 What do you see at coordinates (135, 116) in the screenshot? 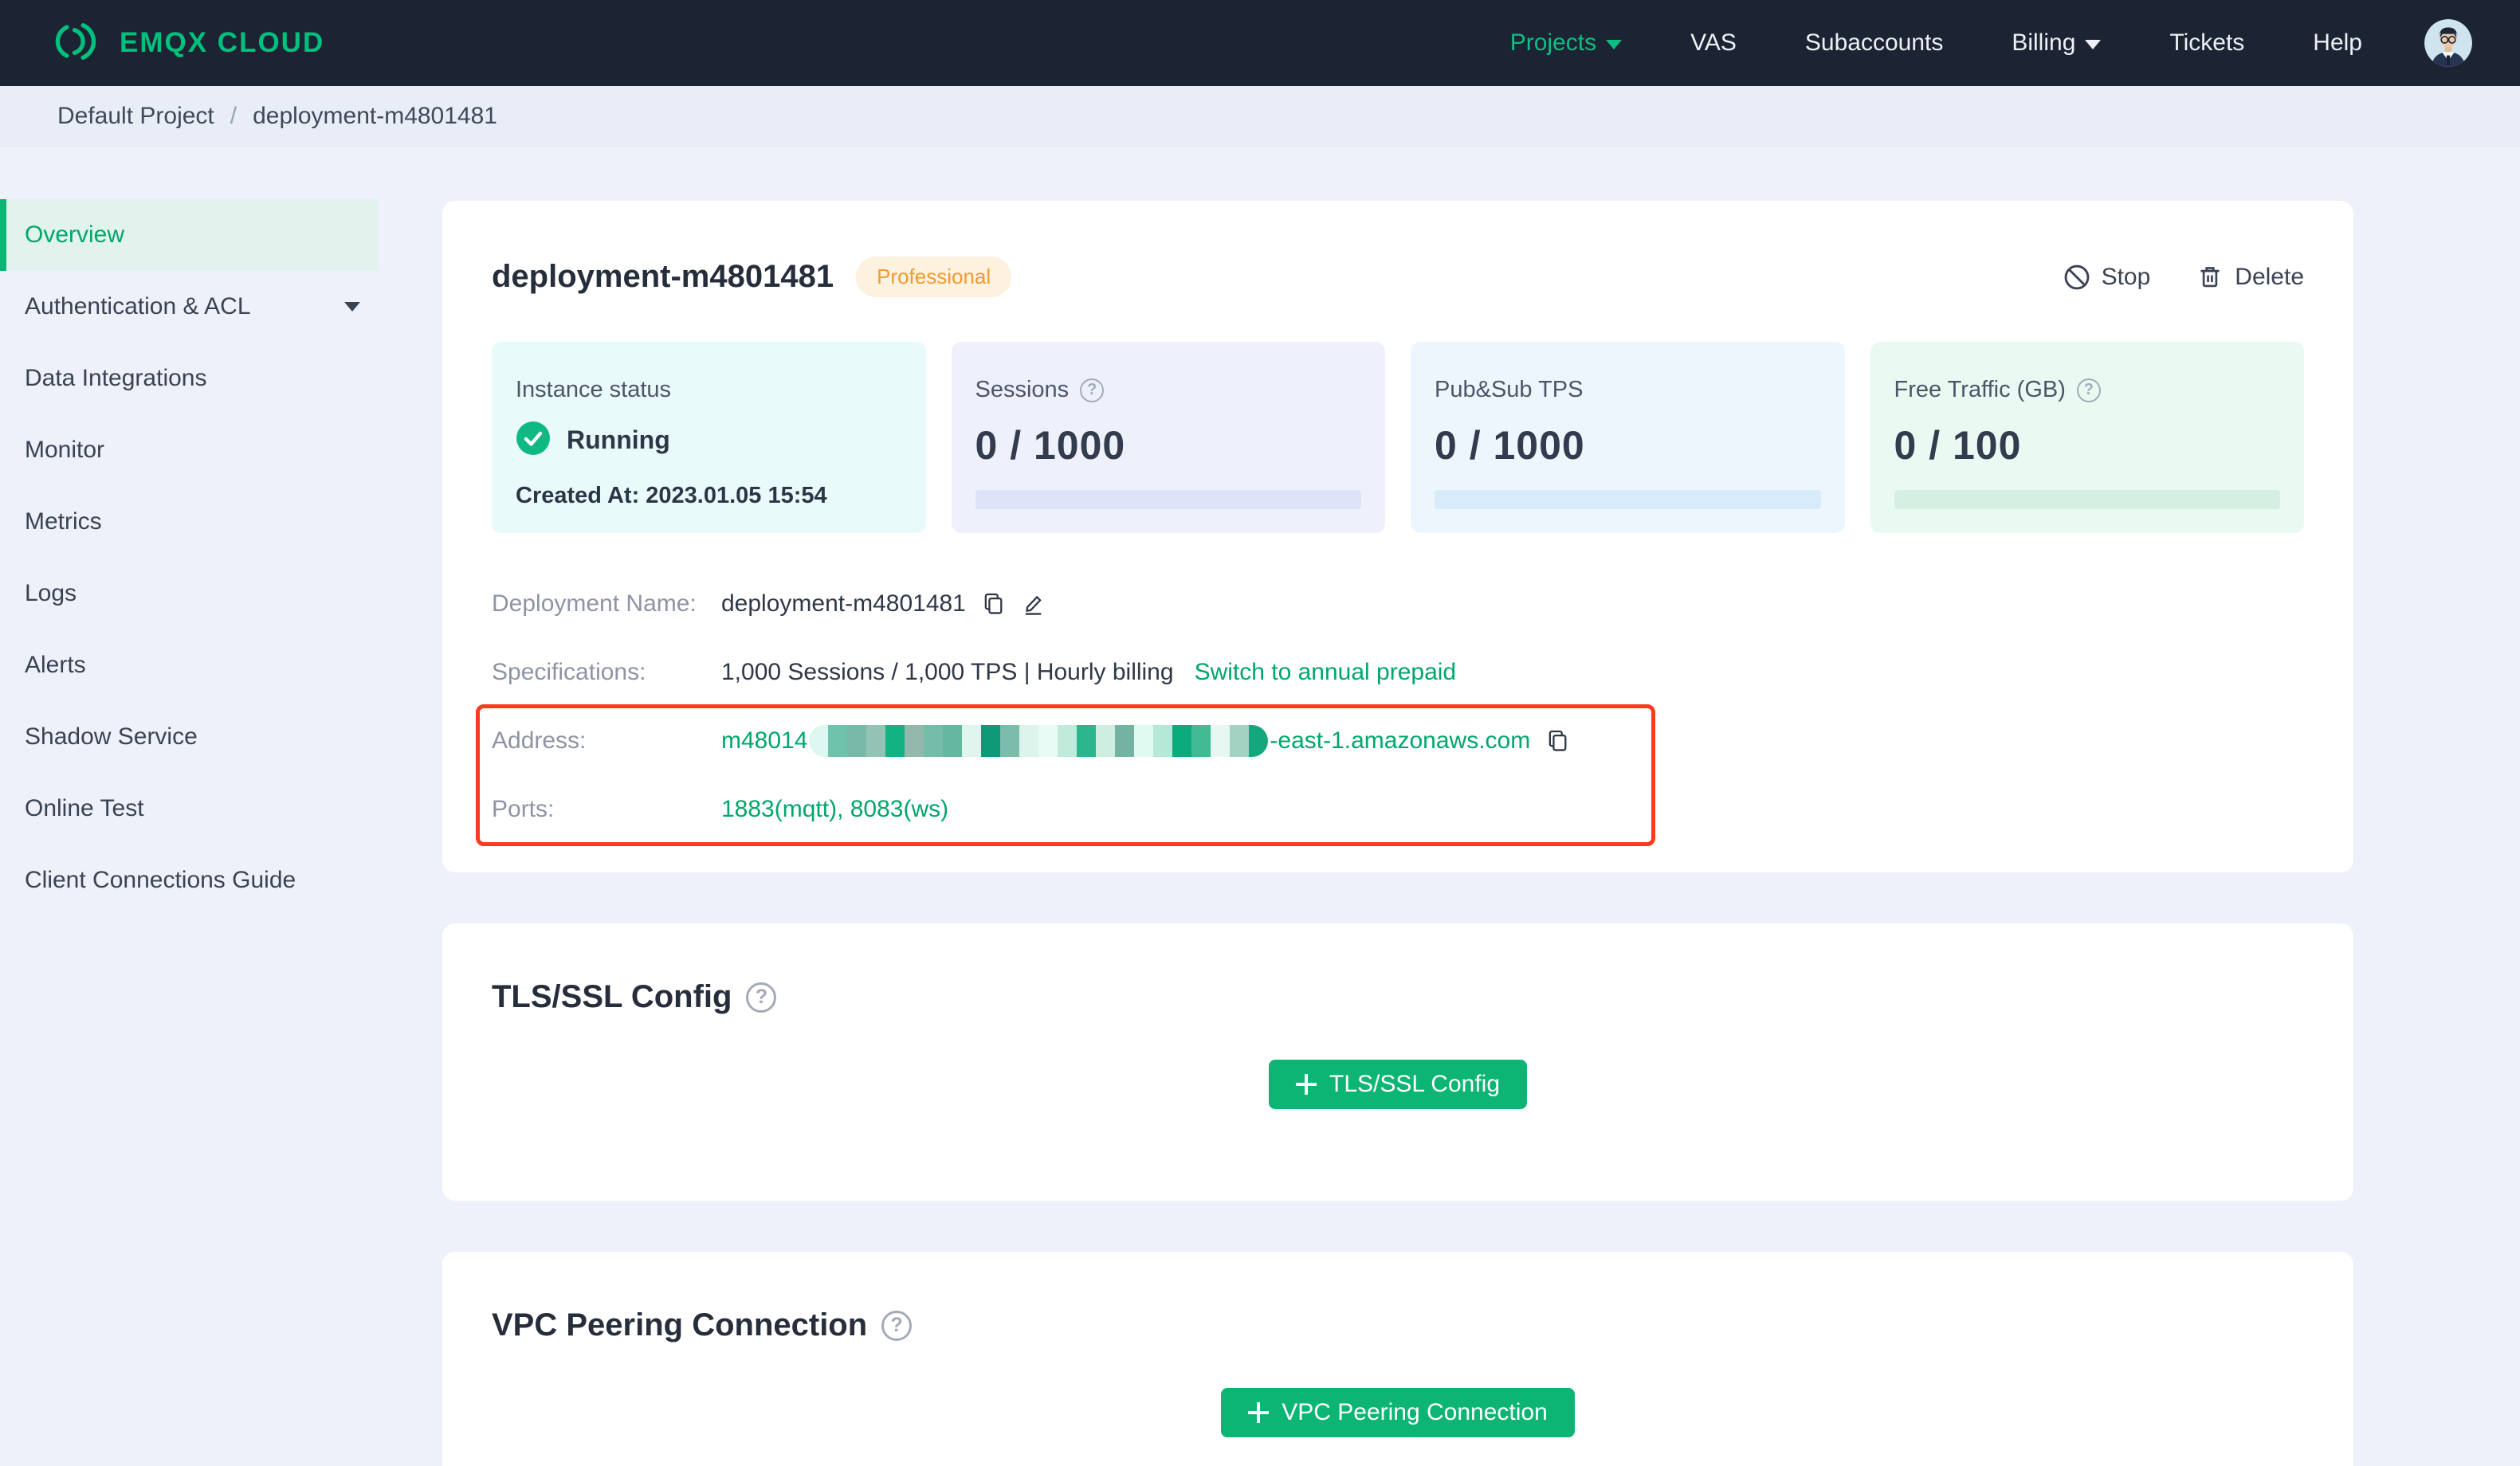
I see `breadcrumb-project: Default Project` at bounding box center [135, 116].